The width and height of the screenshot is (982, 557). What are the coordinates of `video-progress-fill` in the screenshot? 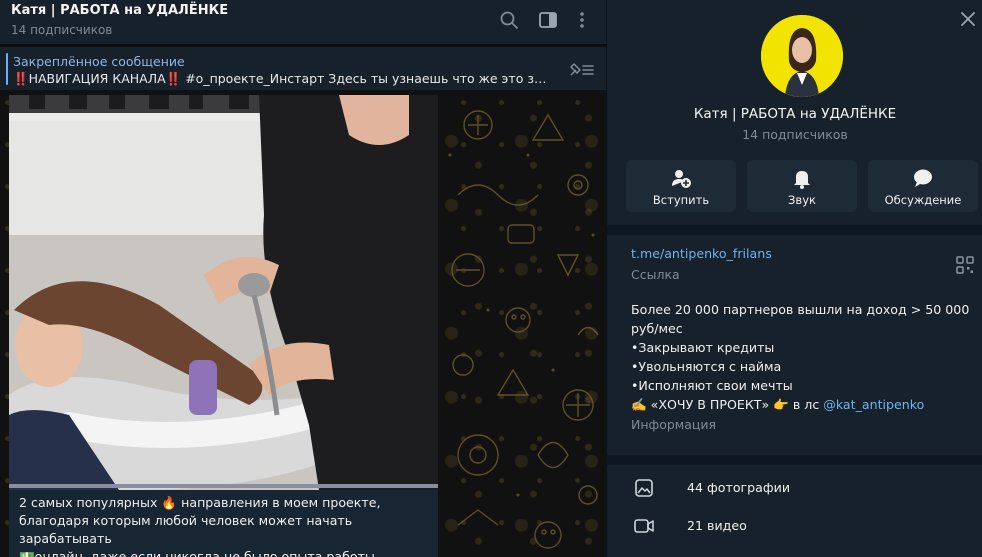 It's located at (223, 486).